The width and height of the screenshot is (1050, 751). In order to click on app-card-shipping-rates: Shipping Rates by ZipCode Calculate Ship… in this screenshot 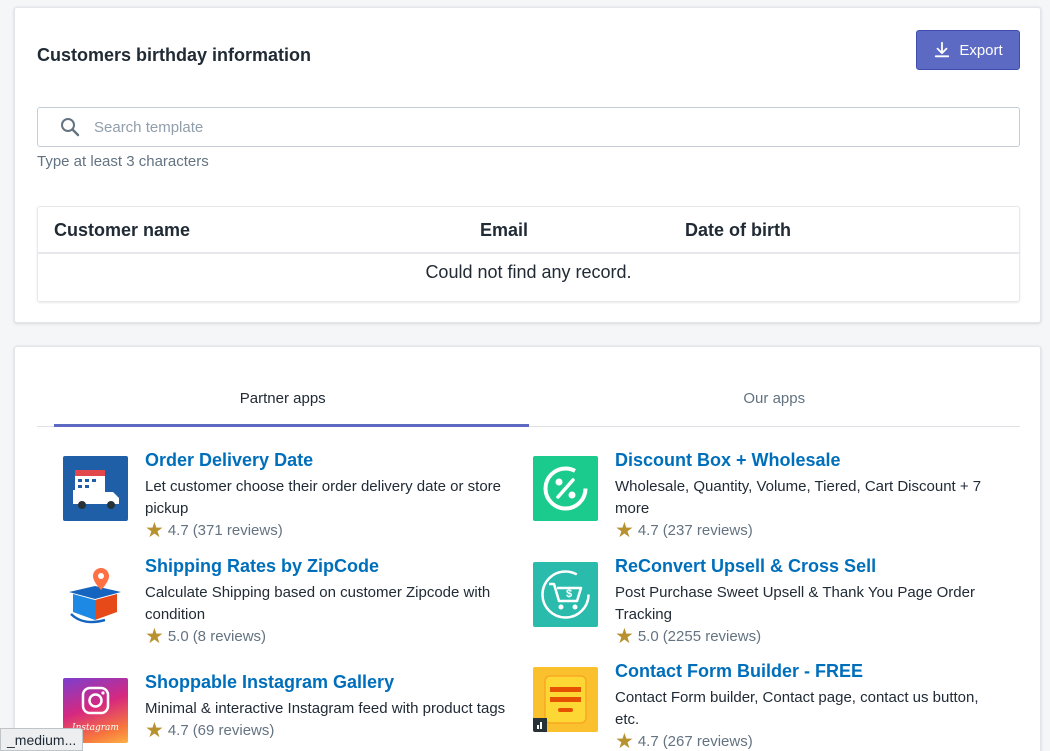, I will do `click(293, 606)`.